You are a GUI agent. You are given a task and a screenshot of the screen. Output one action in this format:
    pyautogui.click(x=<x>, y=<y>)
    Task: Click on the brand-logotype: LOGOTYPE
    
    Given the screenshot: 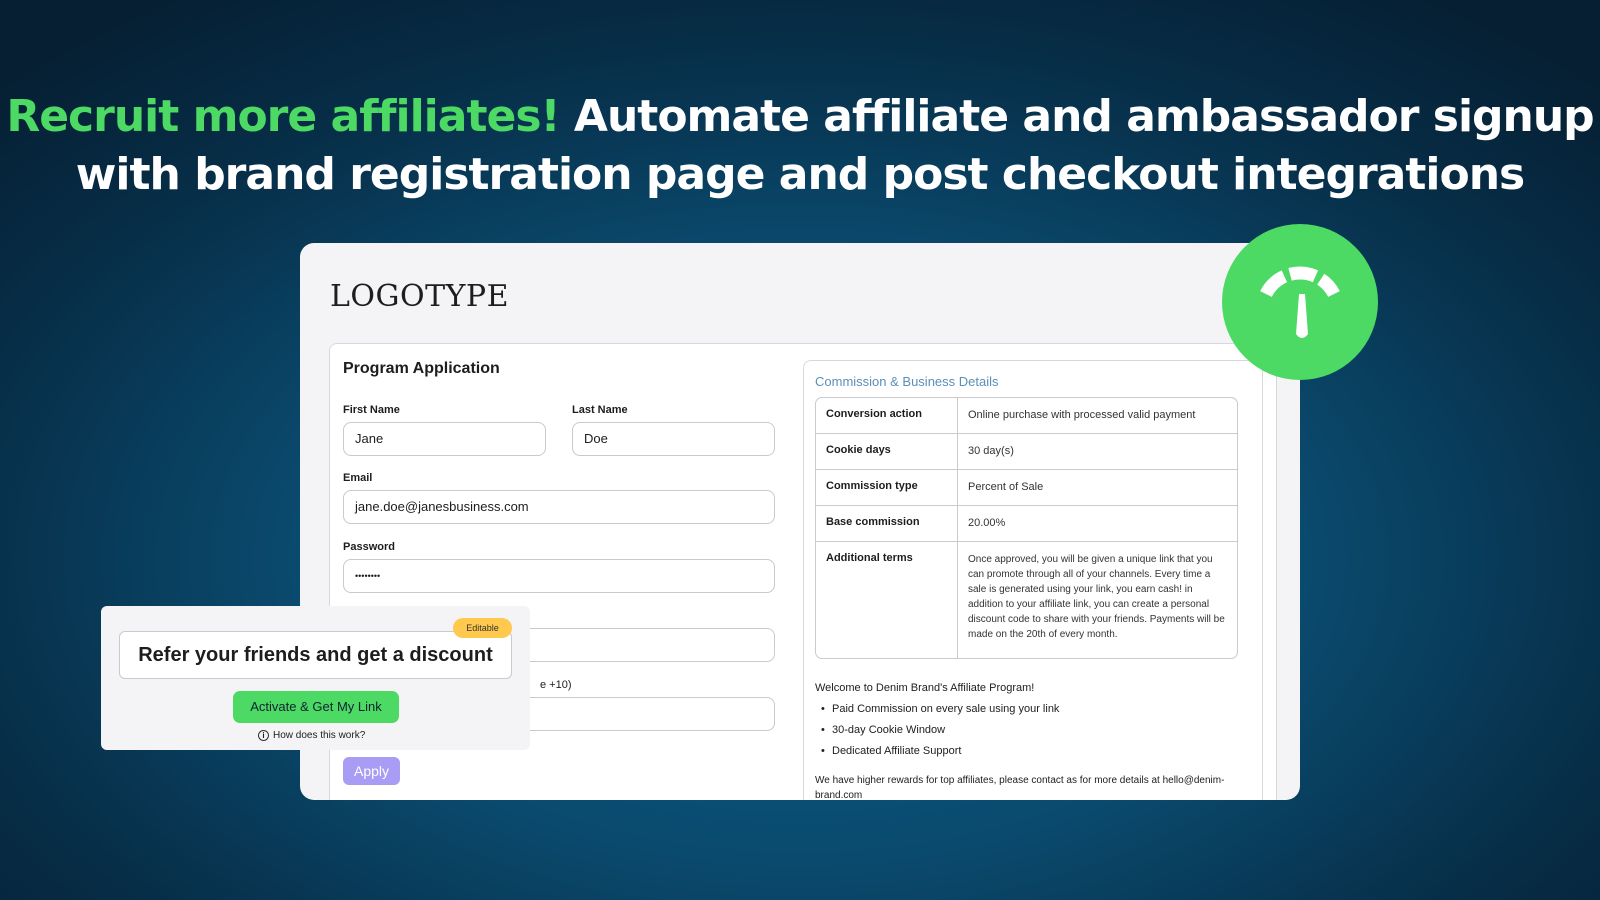 What is the action you would take?
    pyautogui.click(x=419, y=296)
    